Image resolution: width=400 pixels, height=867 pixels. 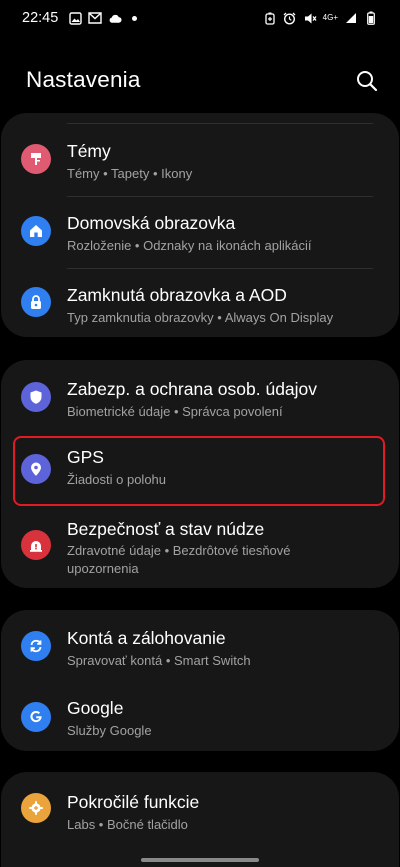 What do you see at coordinates (36, 545) in the screenshot?
I see `emergency-icon` at bounding box center [36, 545].